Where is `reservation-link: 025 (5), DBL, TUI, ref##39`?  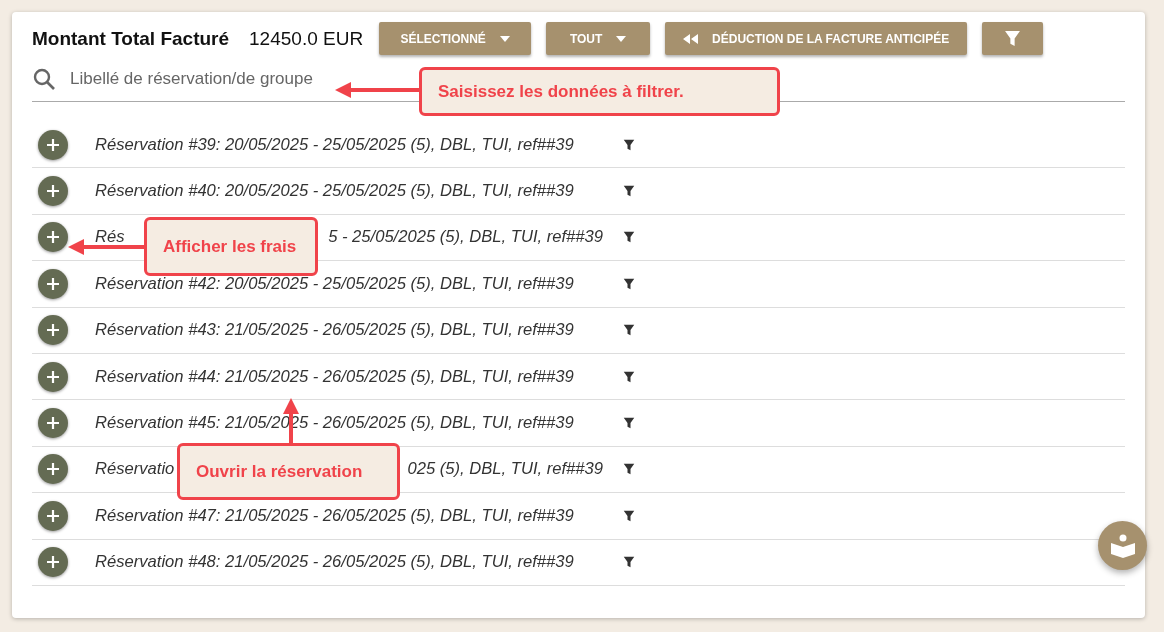
reservation-link: 025 (5), DBL, TUI, ref##39 is located at coordinates (505, 469).